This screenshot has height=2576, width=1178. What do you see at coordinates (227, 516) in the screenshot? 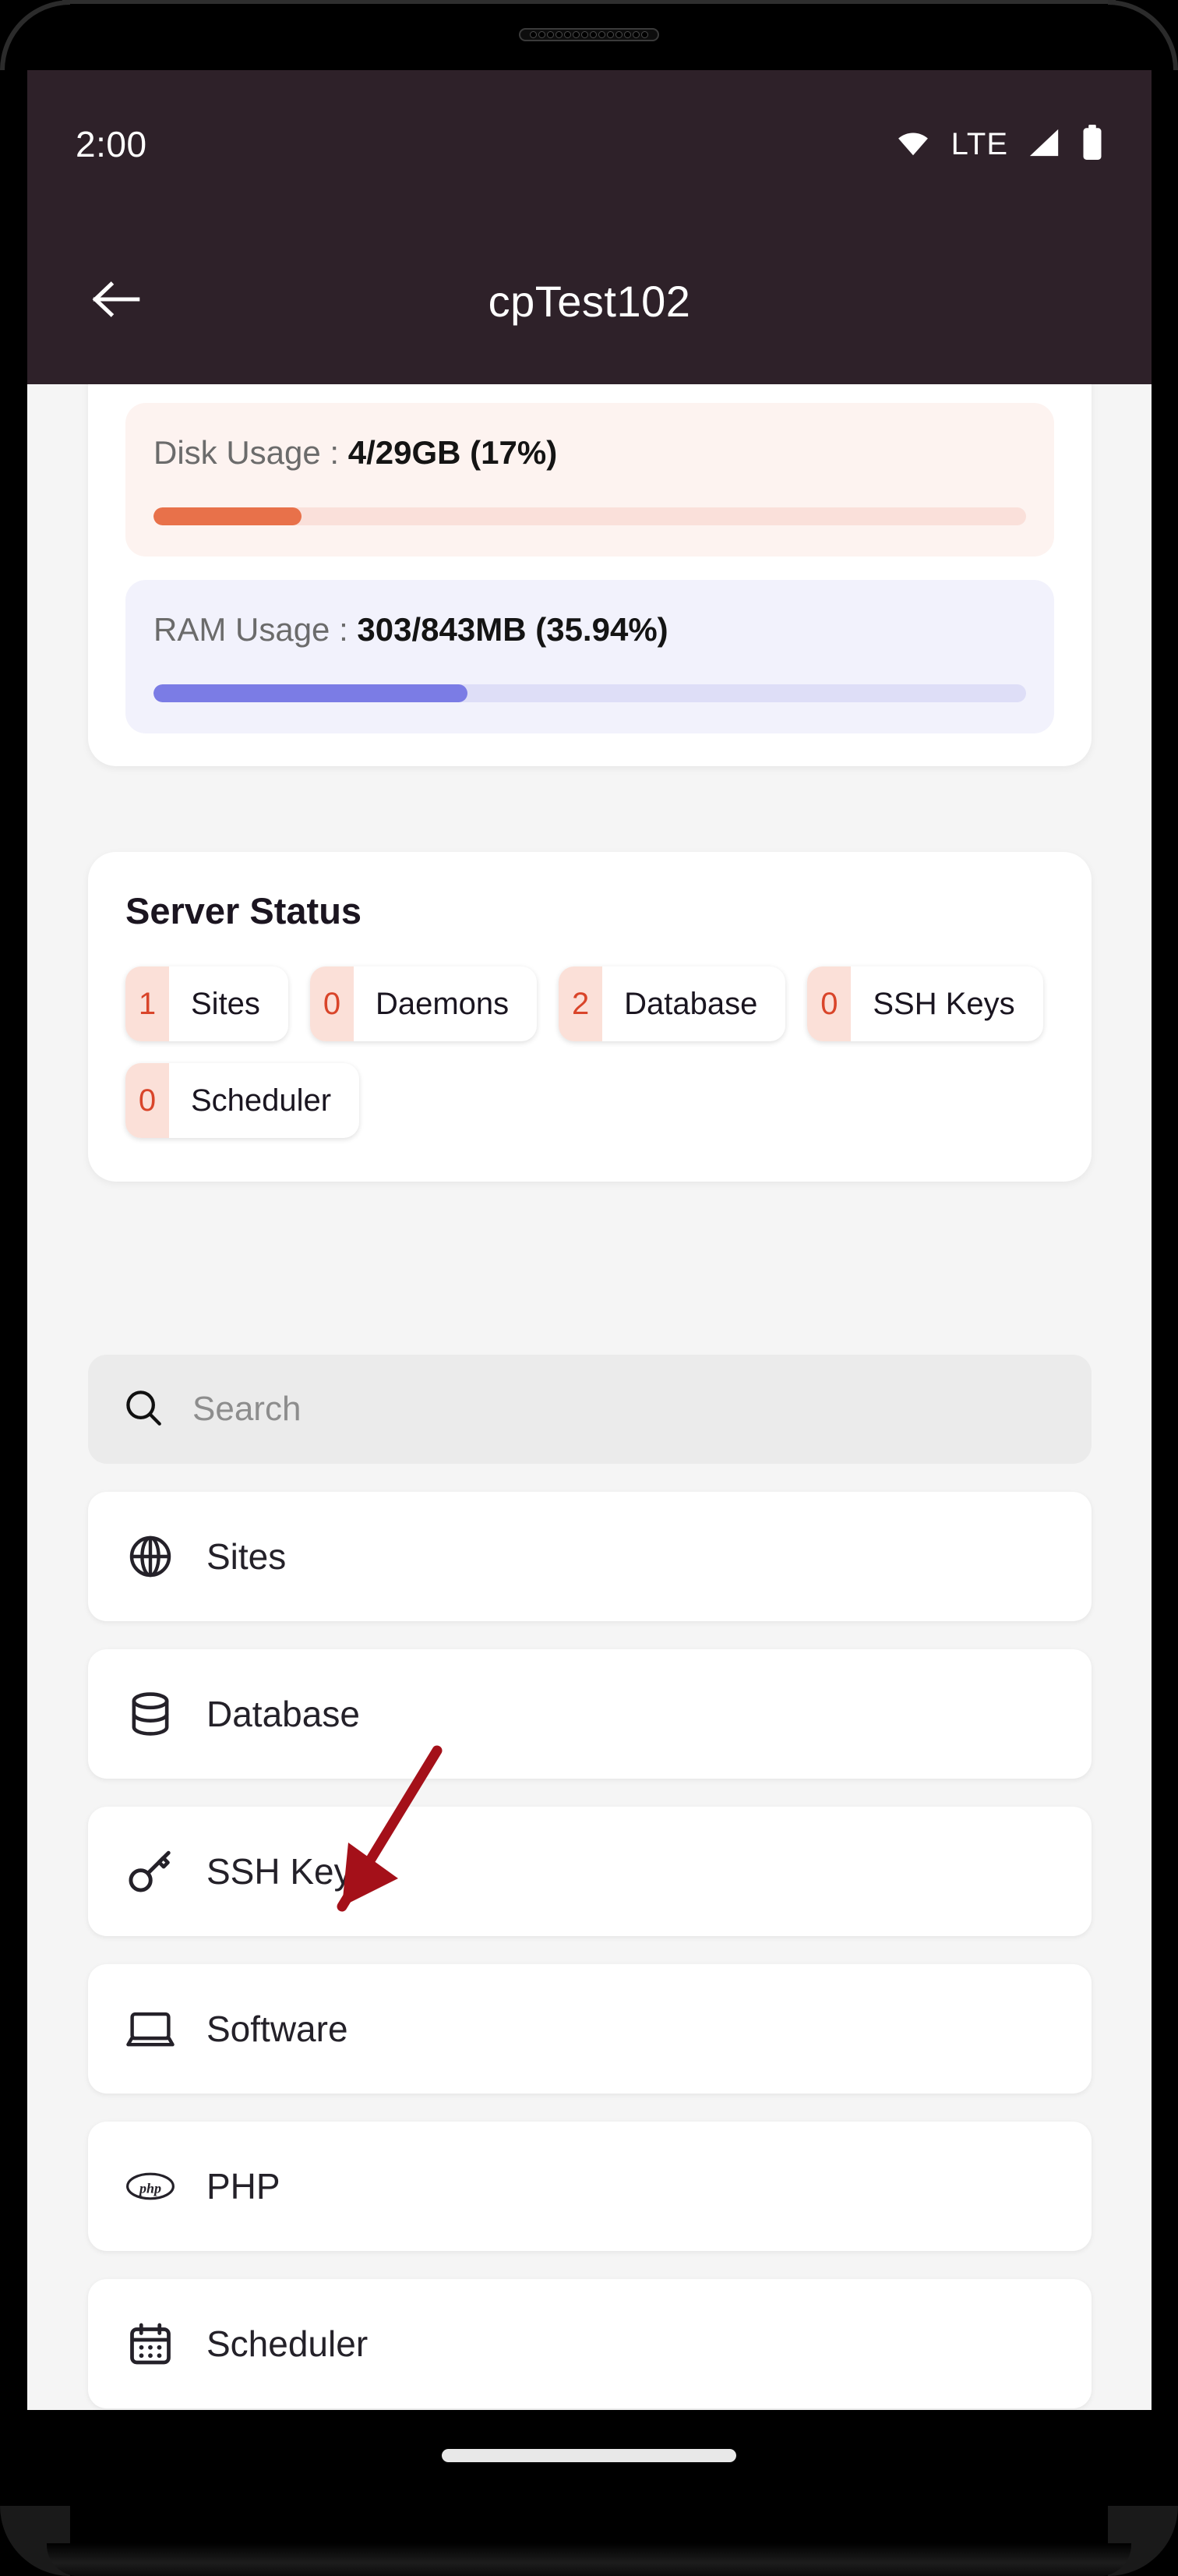
I see `disk-usage-fill` at bounding box center [227, 516].